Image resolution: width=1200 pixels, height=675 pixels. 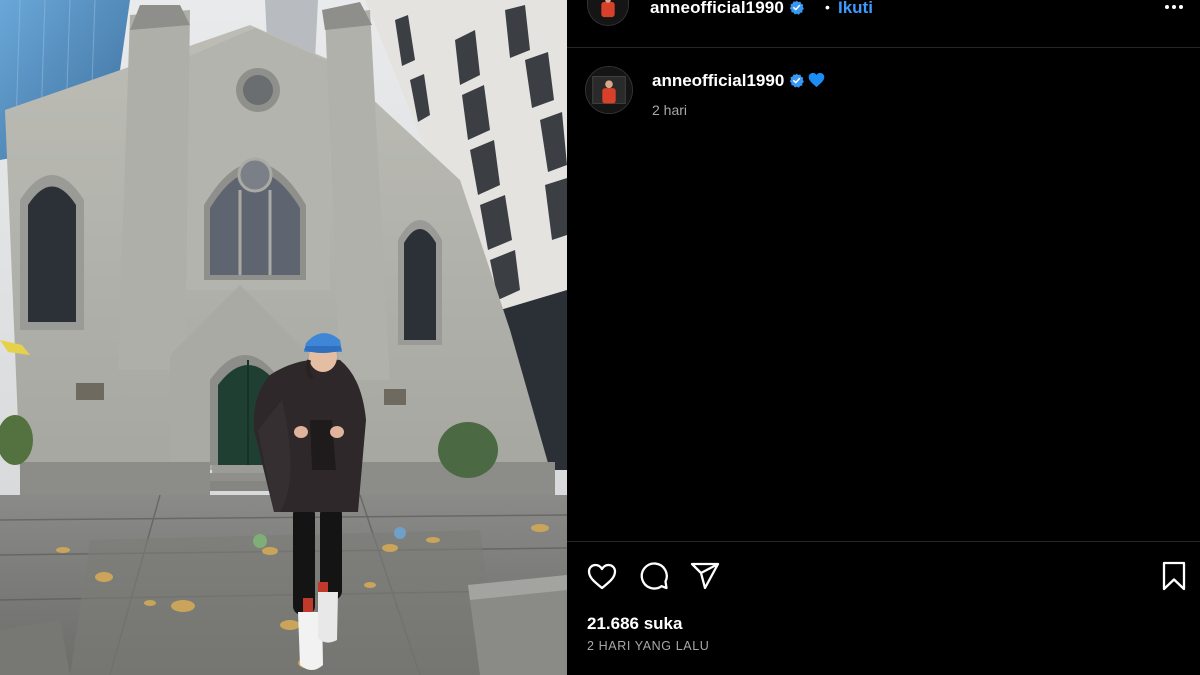 What do you see at coordinates (634, 624) in the screenshot?
I see `likes-count: 21.686 suka` at bounding box center [634, 624].